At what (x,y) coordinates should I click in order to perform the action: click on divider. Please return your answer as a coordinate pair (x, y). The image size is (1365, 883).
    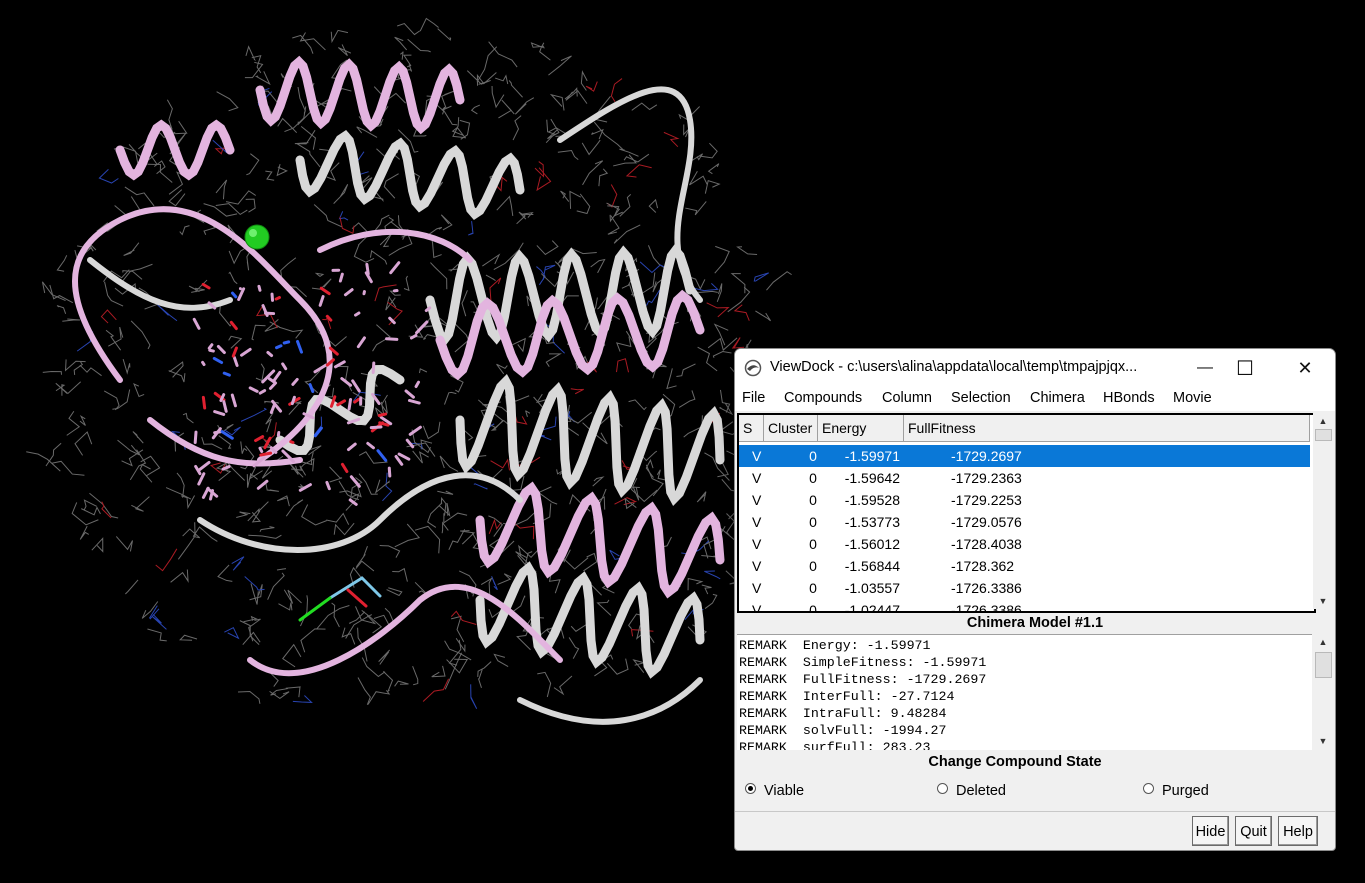
    Looking at the image, I should click on (1035, 811).